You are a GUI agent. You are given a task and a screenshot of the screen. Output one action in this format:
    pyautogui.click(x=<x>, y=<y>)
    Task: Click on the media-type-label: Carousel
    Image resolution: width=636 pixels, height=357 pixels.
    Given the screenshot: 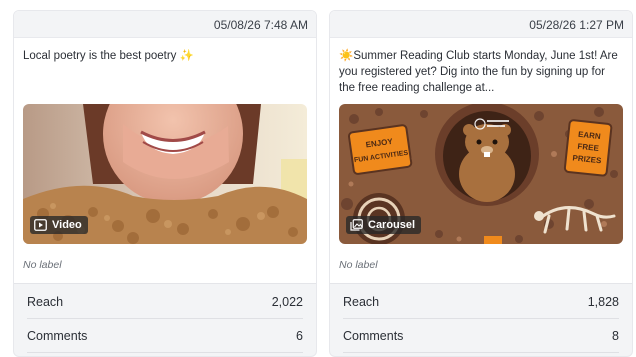 What is the action you would take?
    pyautogui.click(x=392, y=225)
    